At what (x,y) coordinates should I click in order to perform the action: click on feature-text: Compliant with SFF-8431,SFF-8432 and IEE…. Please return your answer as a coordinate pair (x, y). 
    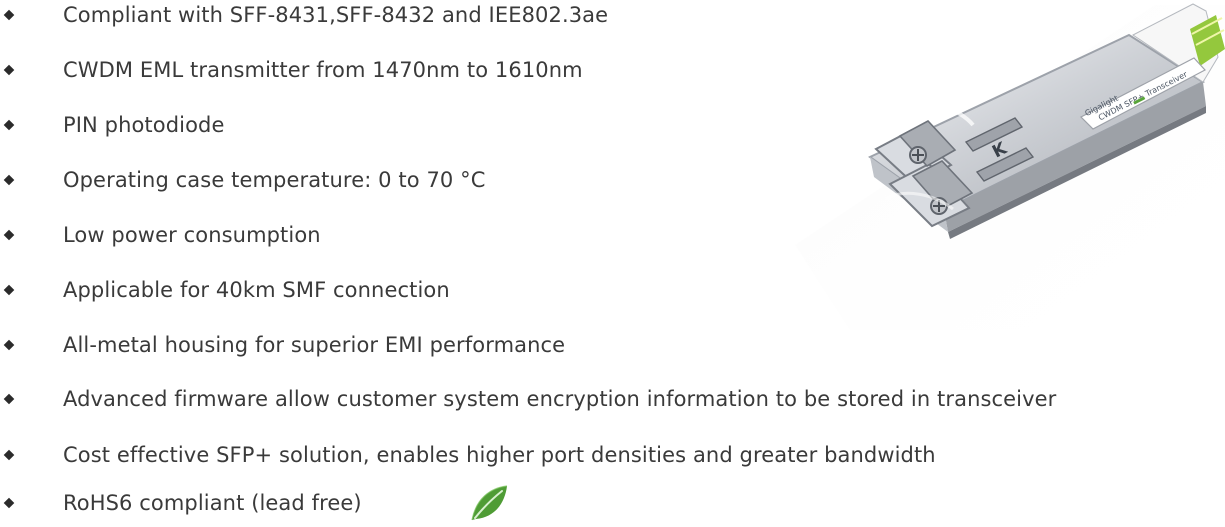
    Looking at the image, I should click on (336, 15).